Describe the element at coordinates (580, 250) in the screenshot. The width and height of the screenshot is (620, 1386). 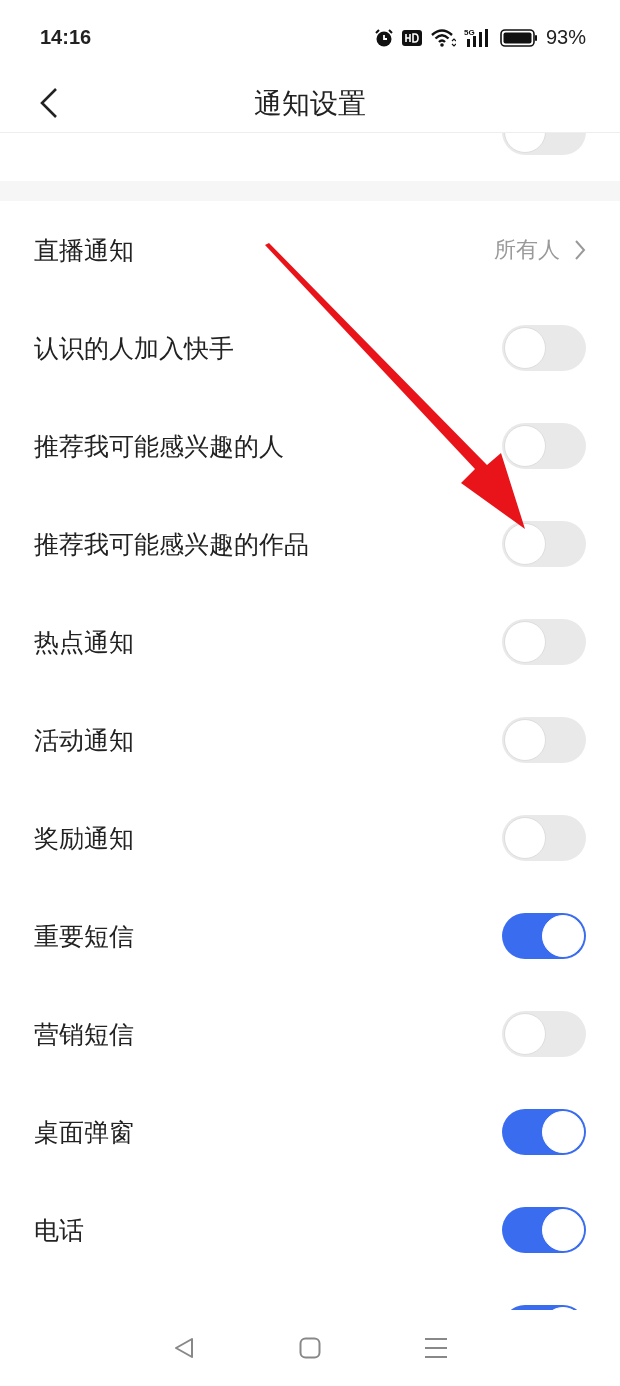
I see `chevron-right-icon` at that location.